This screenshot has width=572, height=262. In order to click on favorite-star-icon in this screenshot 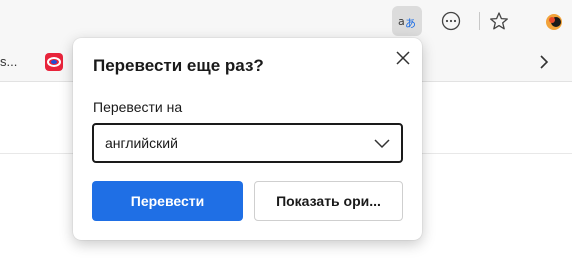, I will do `click(499, 21)`.